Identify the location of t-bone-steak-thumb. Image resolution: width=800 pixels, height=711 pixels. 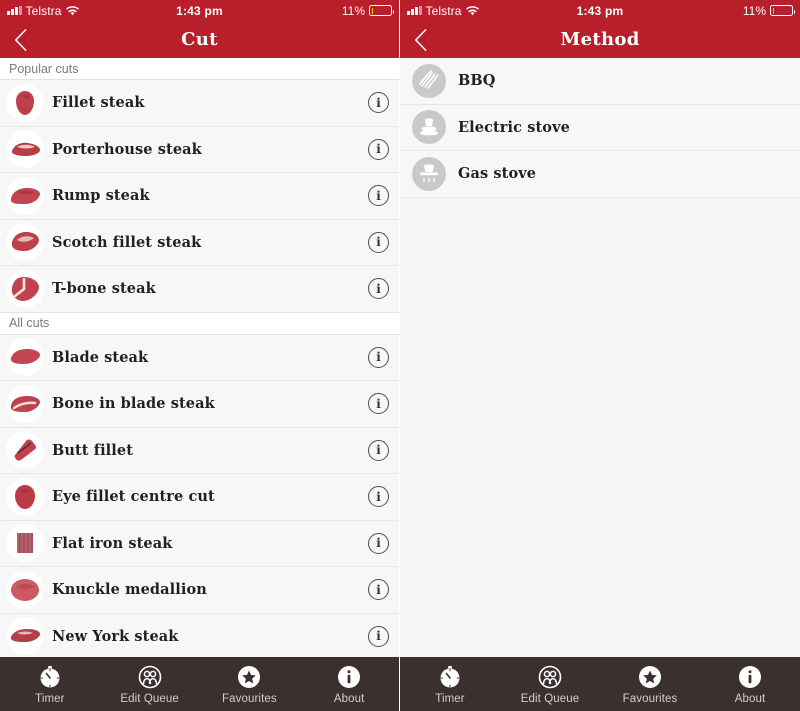
(25, 288).